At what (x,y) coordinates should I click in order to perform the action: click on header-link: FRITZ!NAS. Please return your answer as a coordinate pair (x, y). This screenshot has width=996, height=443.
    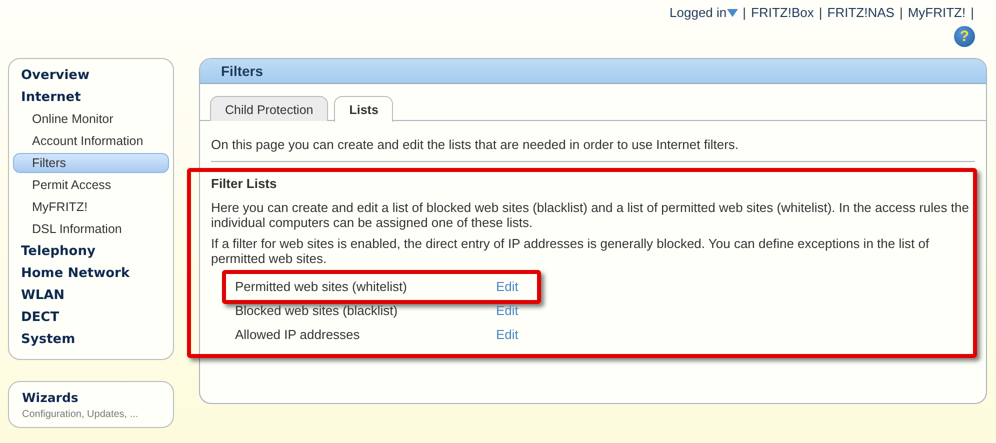
    Looking at the image, I should click on (860, 12).